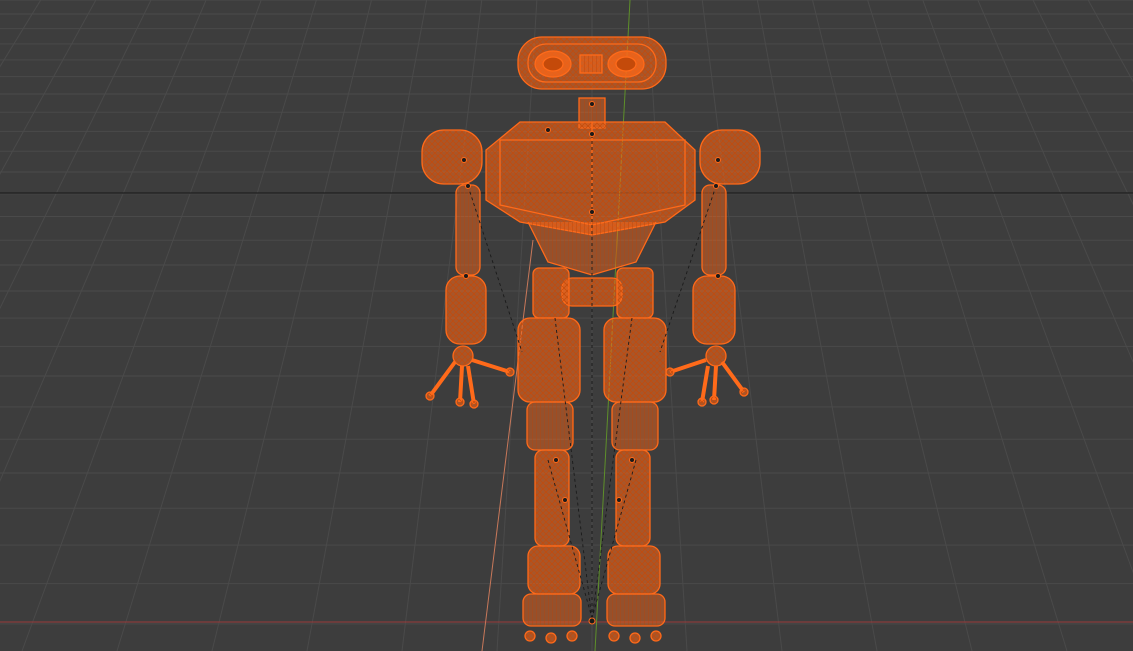 The image size is (1133, 651). I want to click on robot-right-leg, so click(635, 480).